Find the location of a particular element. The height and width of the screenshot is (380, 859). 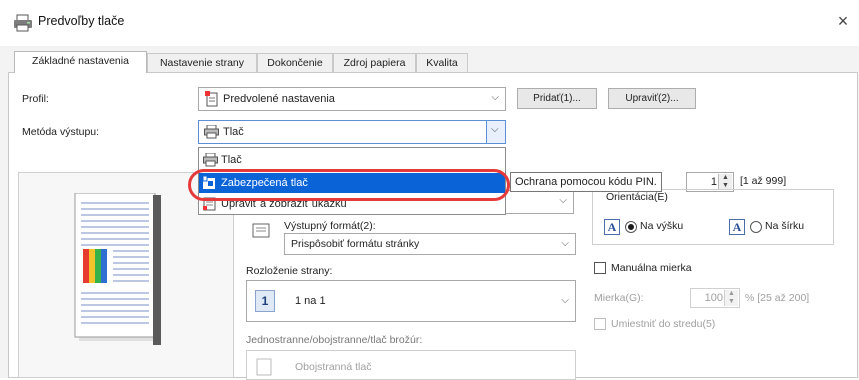

printer-preferences-icon is located at coordinates (23, 23).